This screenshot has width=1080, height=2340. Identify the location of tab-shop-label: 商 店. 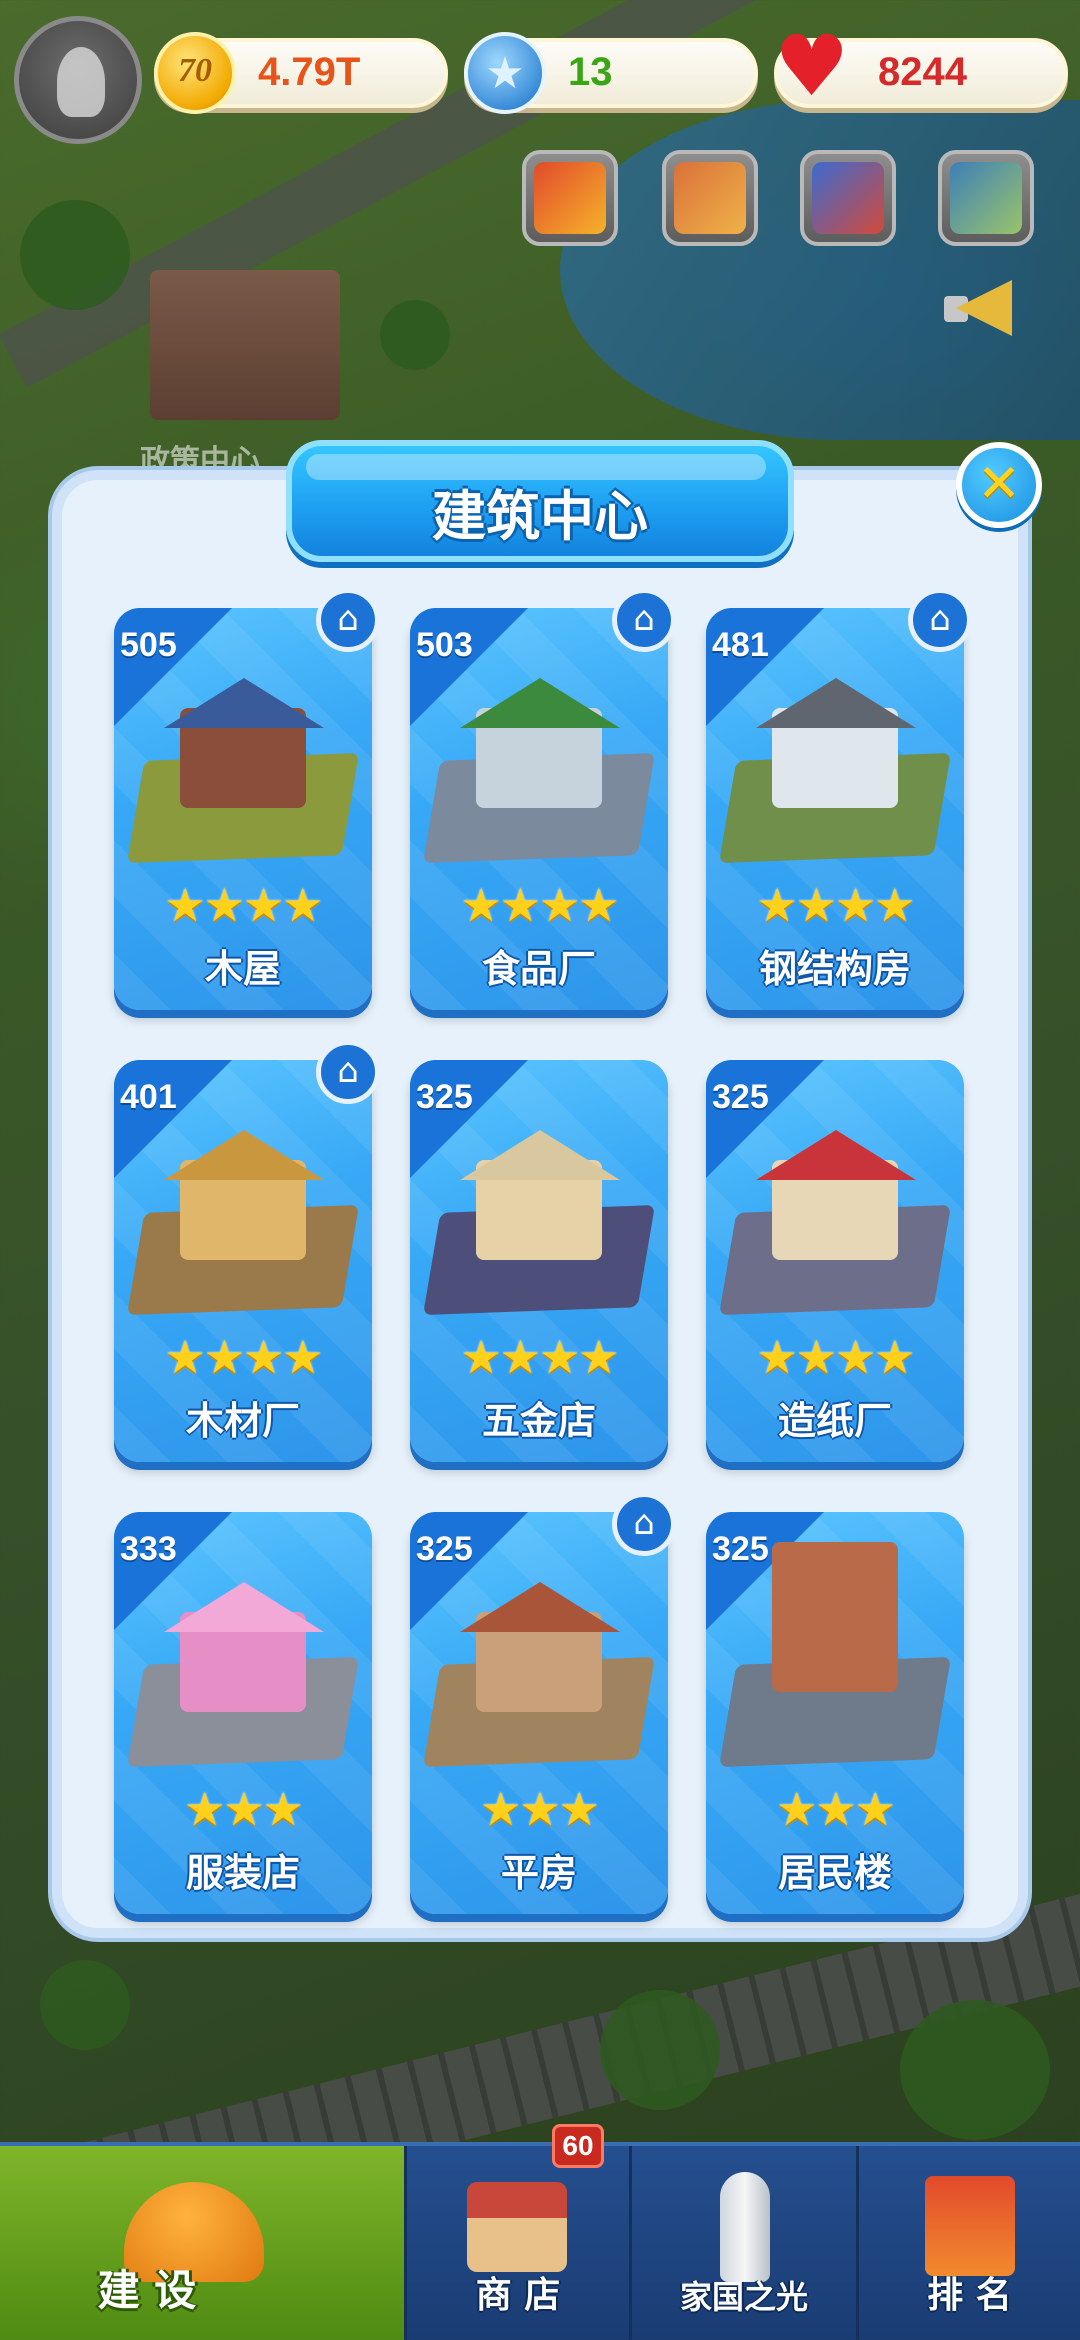
(518, 2295).